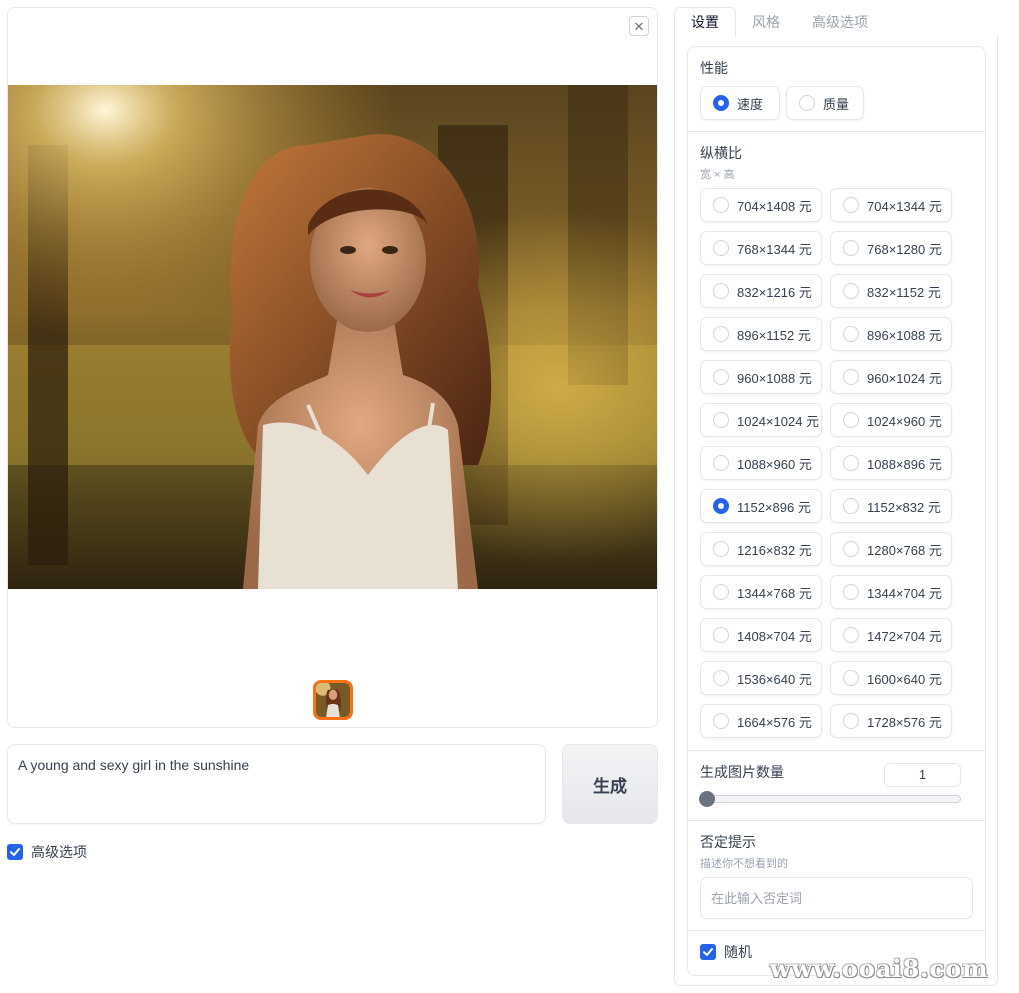 This screenshot has height=993, width=1019. Describe the element at coordinates (778, 421) in the screenshot. I see `aspect-ratio-option-label: 1024×1024 元` at that location.